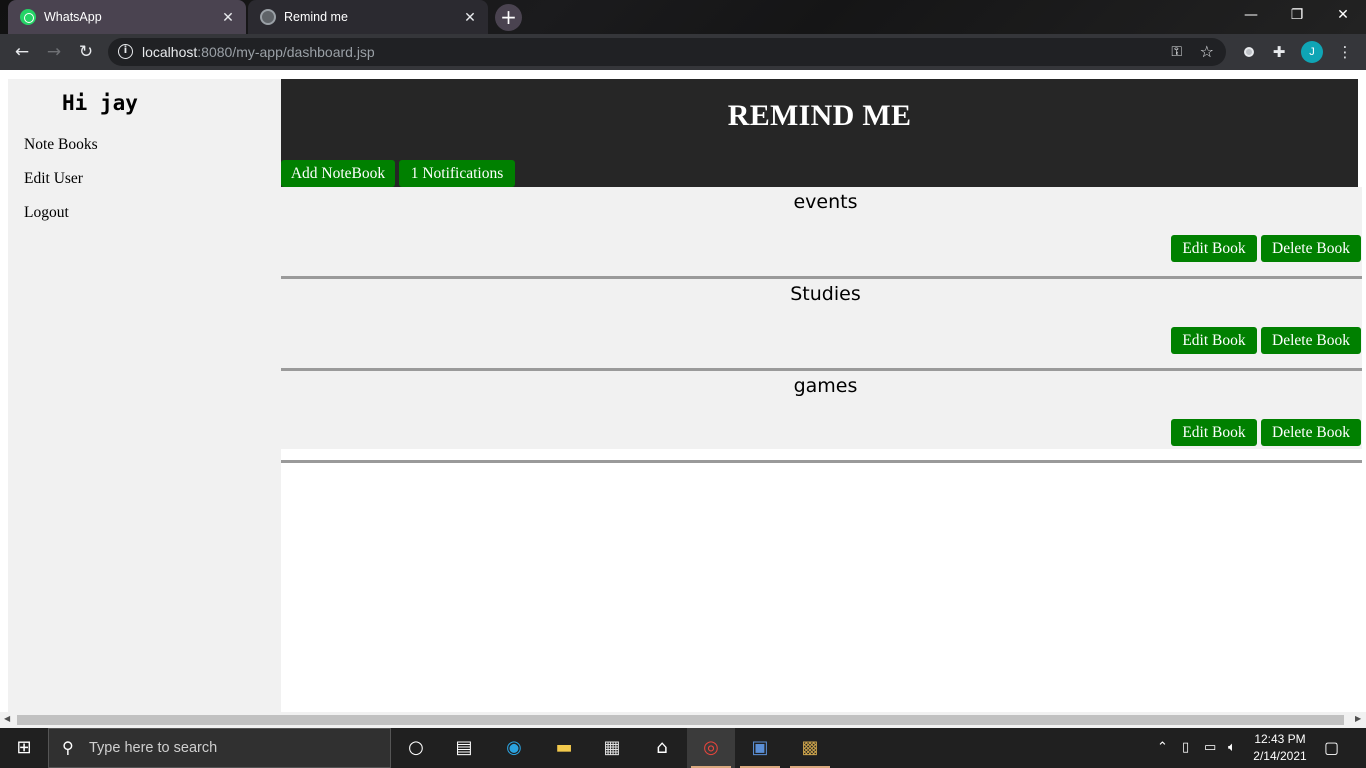 The image size is (1366, 768). Describe the element at coordinates (1297, 15) in the screenshot. I see `restore-icon: ❐` at that location.